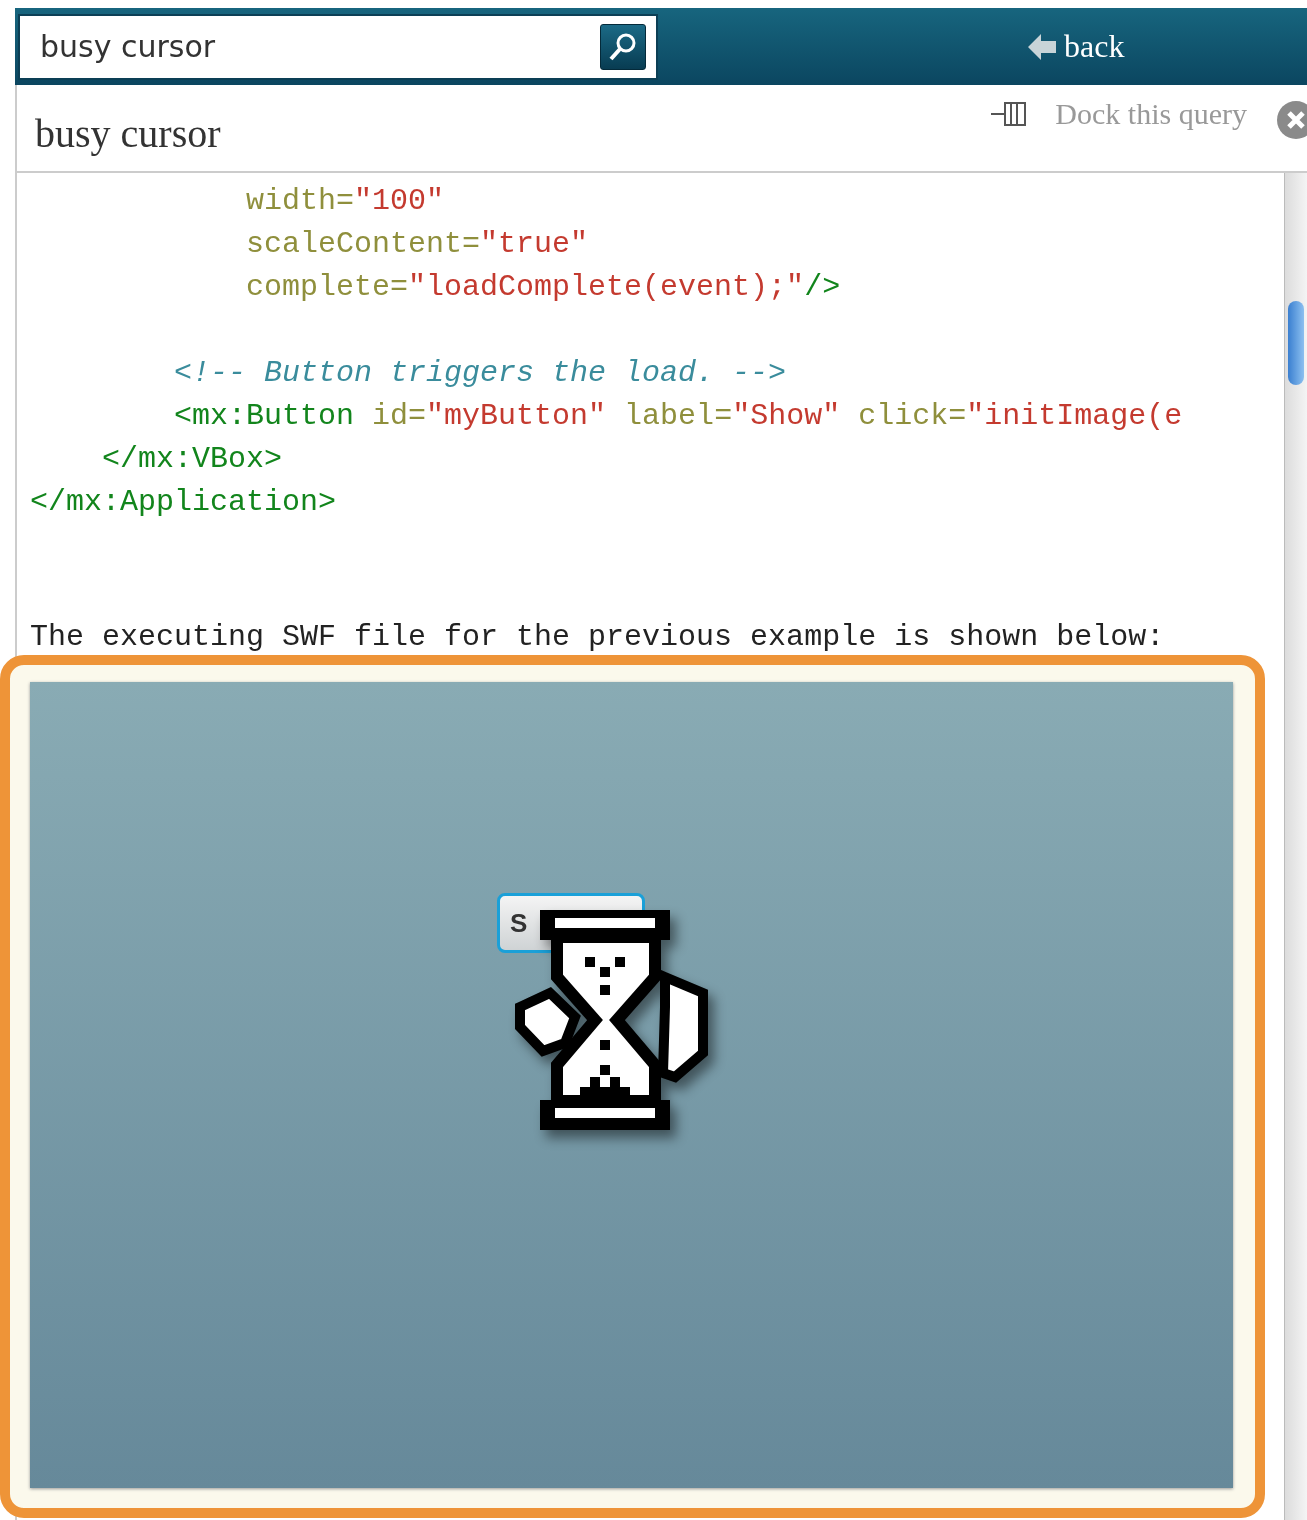 This screenshot has width=1307, height=1520. Describe the element at coordinates (338, 46) in the screenshot. I see `search-field: busy cursor` at that location.